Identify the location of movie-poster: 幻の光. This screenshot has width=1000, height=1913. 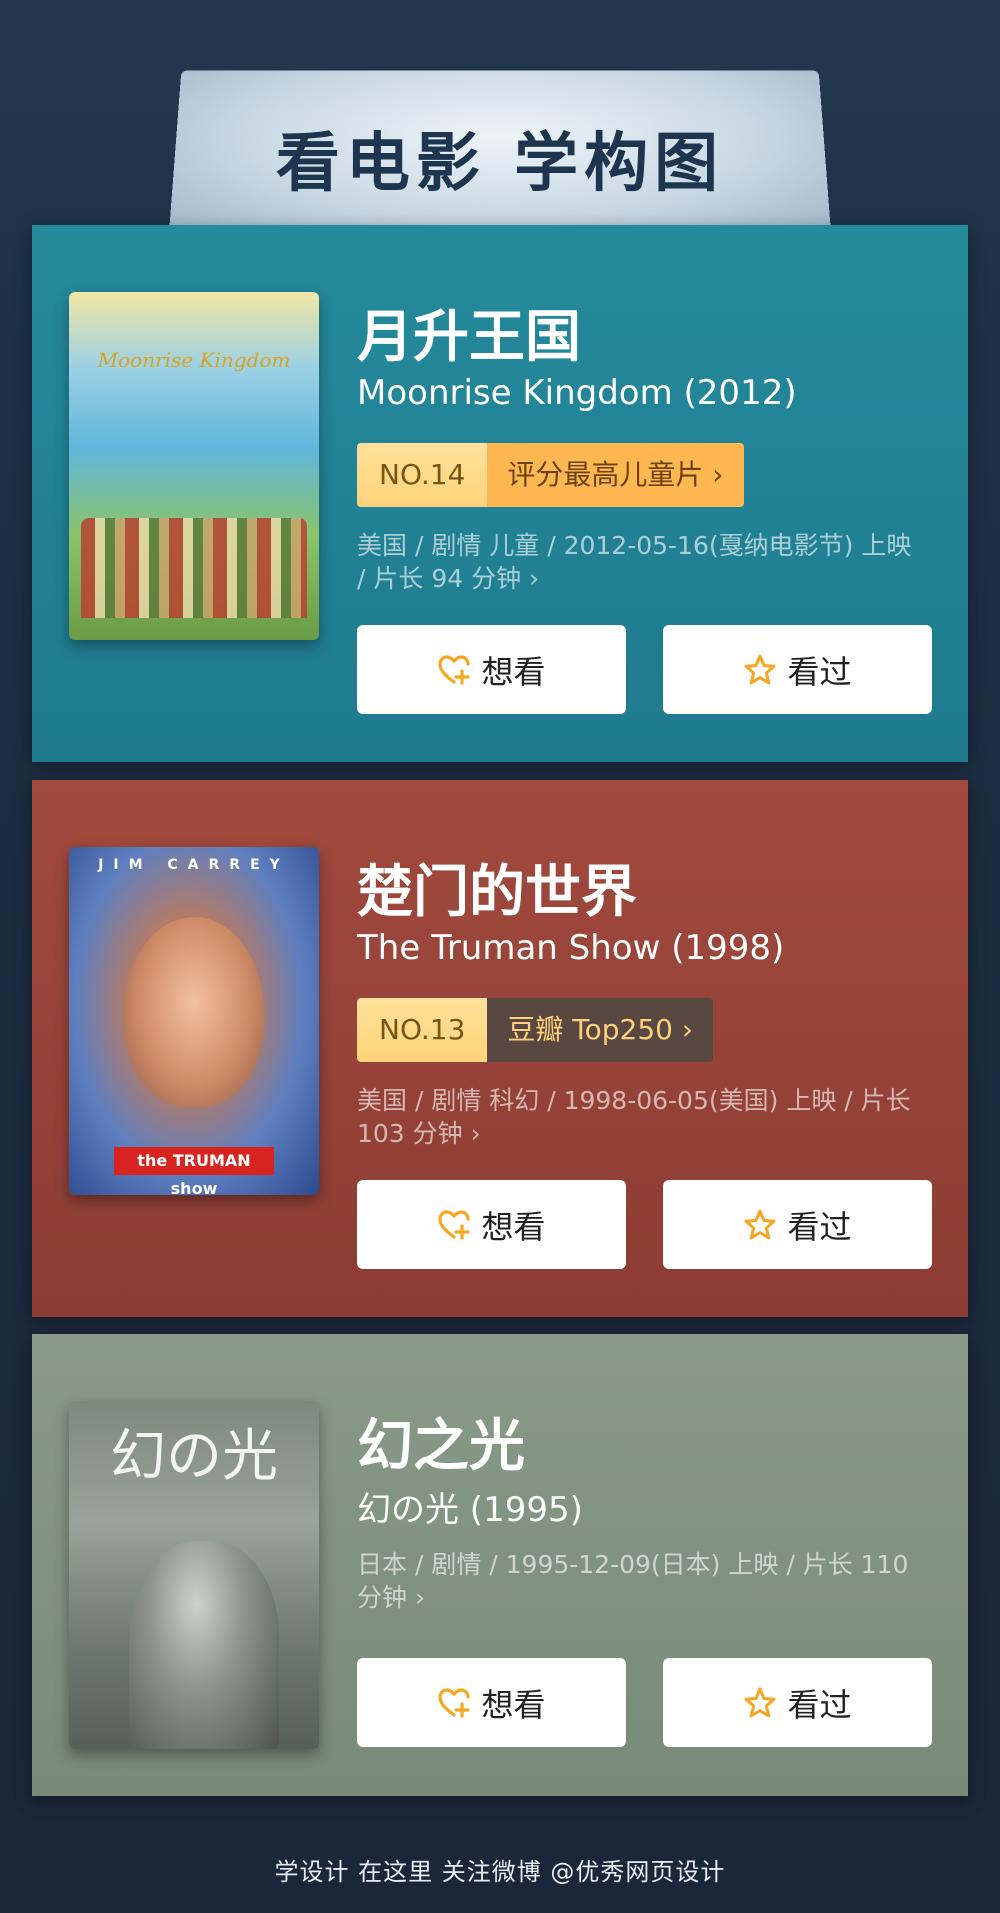
(194, 1575).